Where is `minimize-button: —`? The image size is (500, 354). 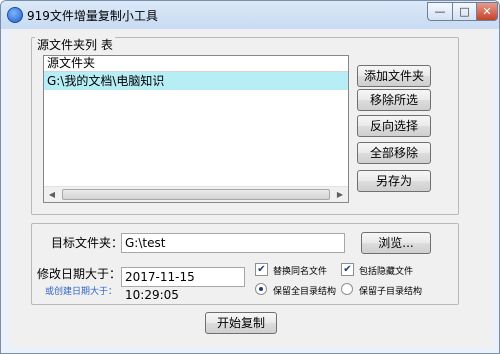 minimize-button: — is located at coordinates (440, 11).